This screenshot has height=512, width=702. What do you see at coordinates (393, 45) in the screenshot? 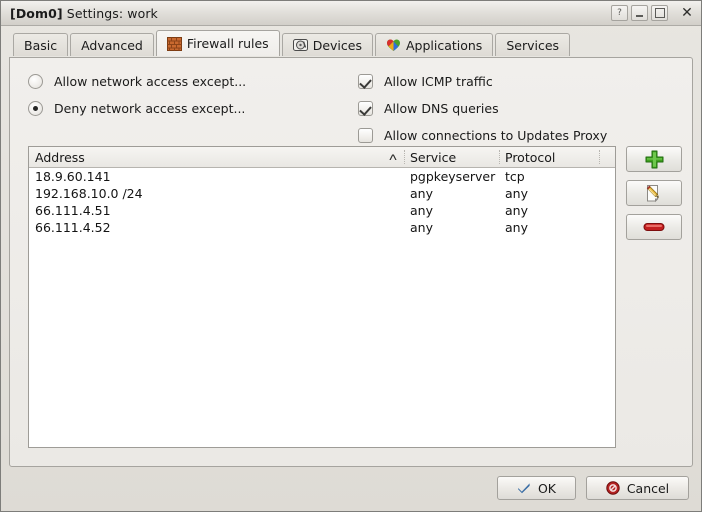
I see `puzzle-icon` at bounding box center [393, 45].